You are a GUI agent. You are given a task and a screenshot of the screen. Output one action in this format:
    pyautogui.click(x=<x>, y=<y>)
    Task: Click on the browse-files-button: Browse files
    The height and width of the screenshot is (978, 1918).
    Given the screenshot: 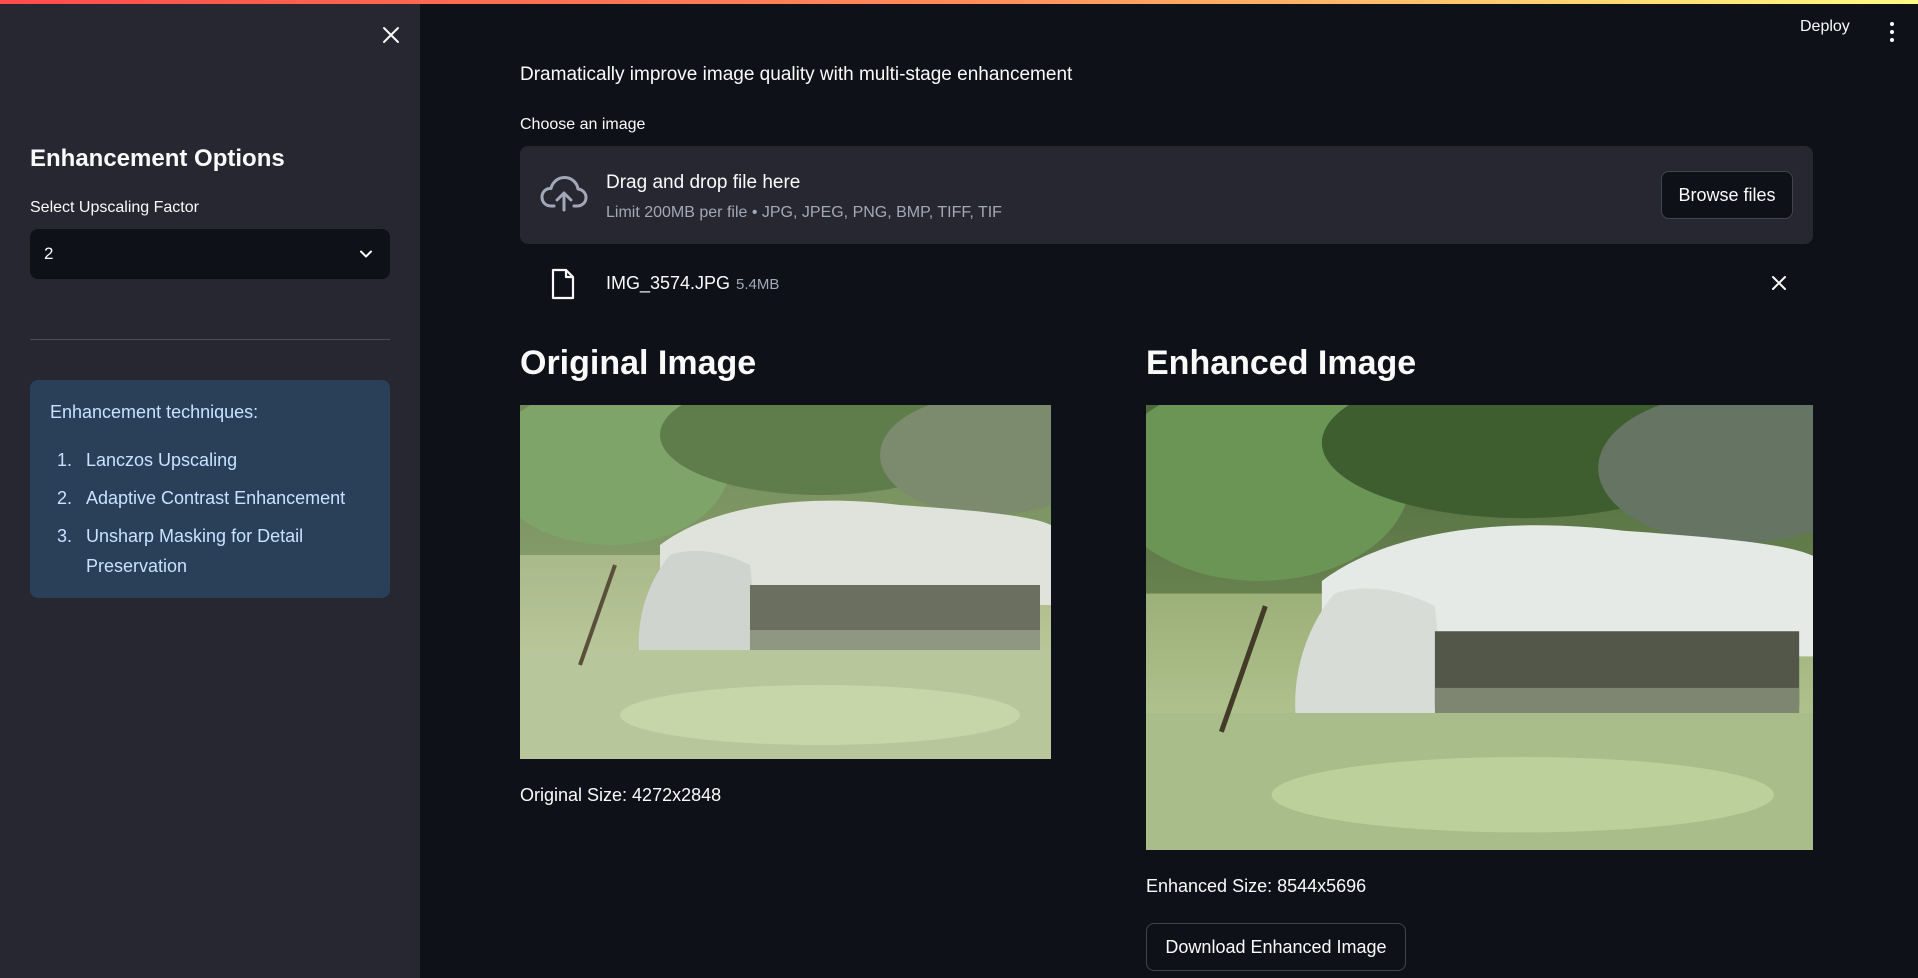 What is the action you would take?
    pyautogui.click(x=1727, y=195)
    